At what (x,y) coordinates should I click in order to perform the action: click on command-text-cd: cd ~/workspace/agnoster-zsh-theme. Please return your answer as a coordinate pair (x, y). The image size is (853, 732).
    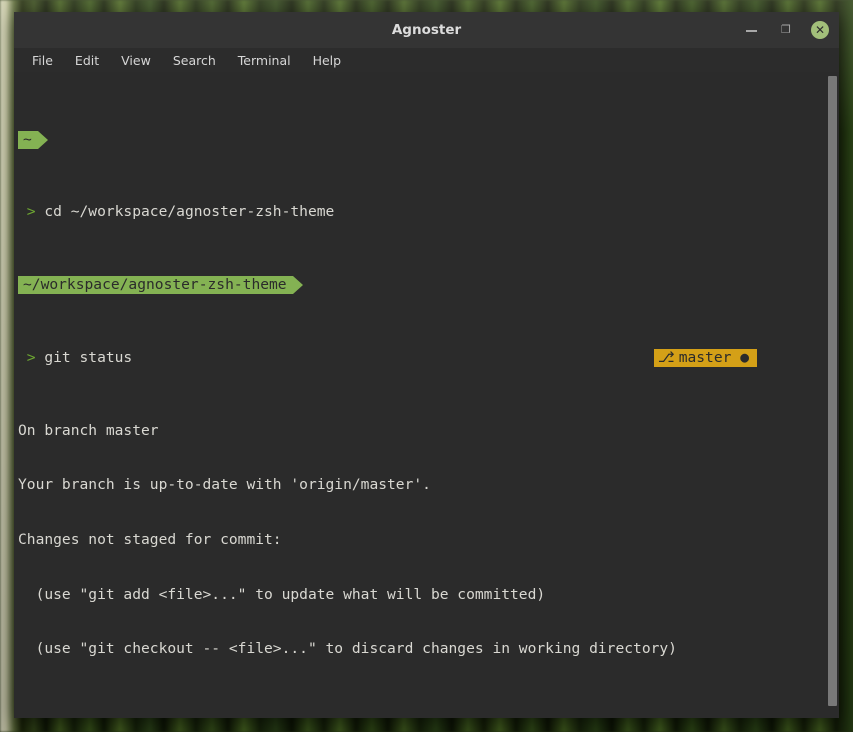
    Looking at the image, I should click on (189, 212).